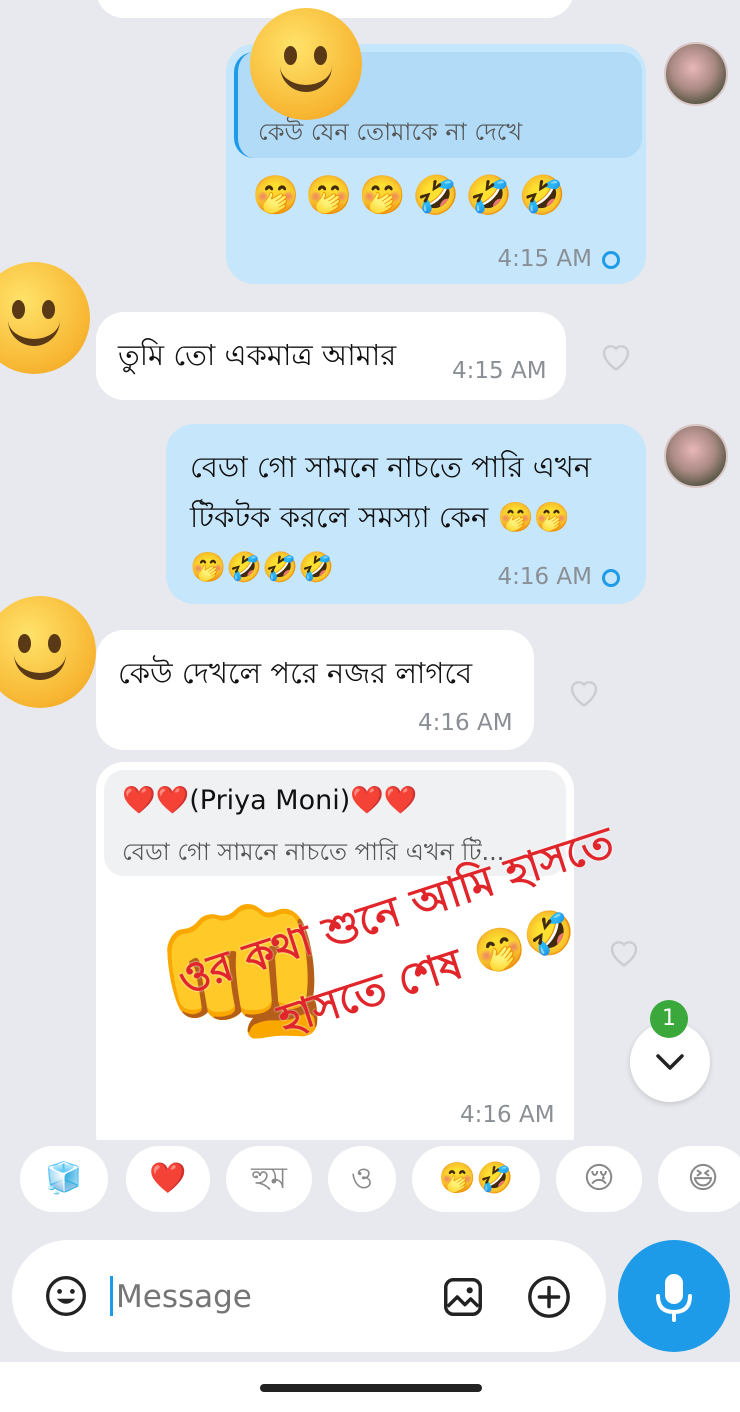 This screenshot has width=740, height=1412. I want to click on quick-reply-hum: হুম, so click(269, 1179).